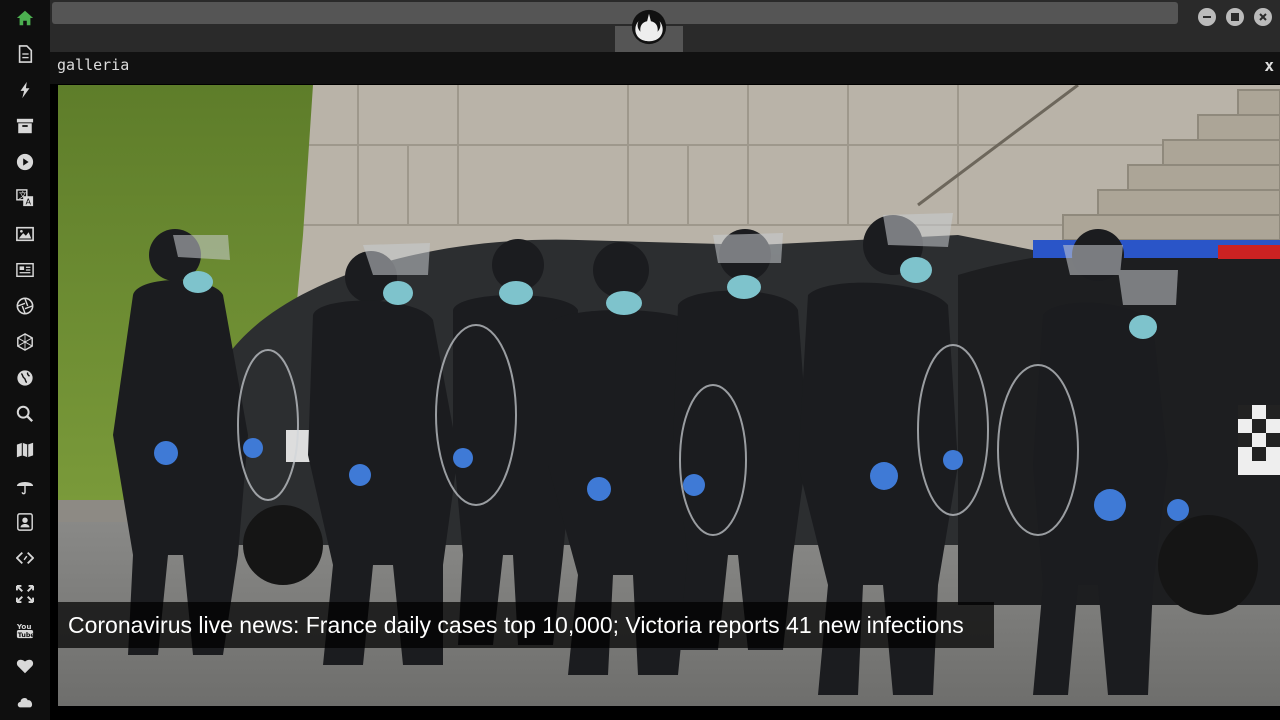 This screenshot has height=720, width=1280. Describe the element at coordinates (25, 702) in the screenshot. I see `cloud-icon` at that location.